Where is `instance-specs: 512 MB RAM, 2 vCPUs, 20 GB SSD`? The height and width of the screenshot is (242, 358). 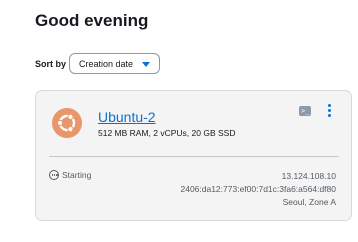
instance-specs: 512 MB RAM, 2 vCPUs, 20 GB SSD is located at coordinates (167, 133).